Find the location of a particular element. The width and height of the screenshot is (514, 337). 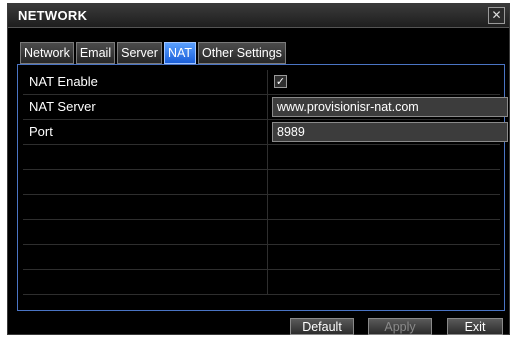

tab-nat: NAT is located at coordinates (180, 53).